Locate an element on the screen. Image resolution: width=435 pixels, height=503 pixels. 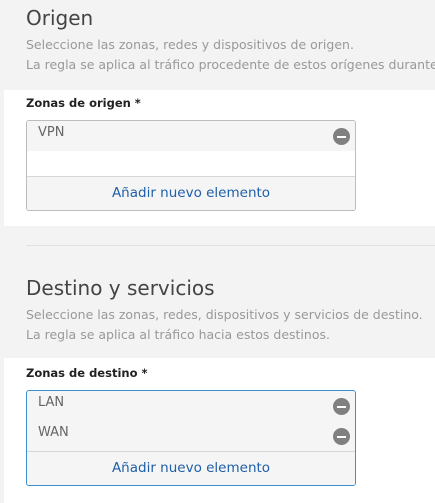
origin-zones-label: Zonas de origen * is located at coordinates (83, 103).